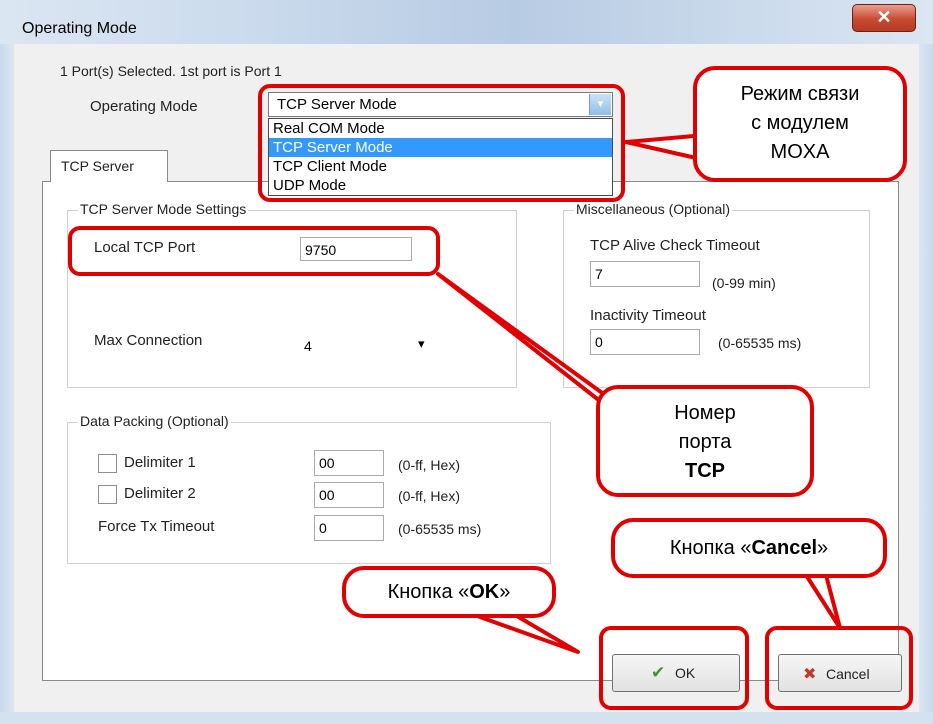 This screenshot has height=724, width=933. What do you see at coordinates (372, 345) in the screenshot?
I see `max-connection-select: 4 ▾` at bounding box center [372, 345].